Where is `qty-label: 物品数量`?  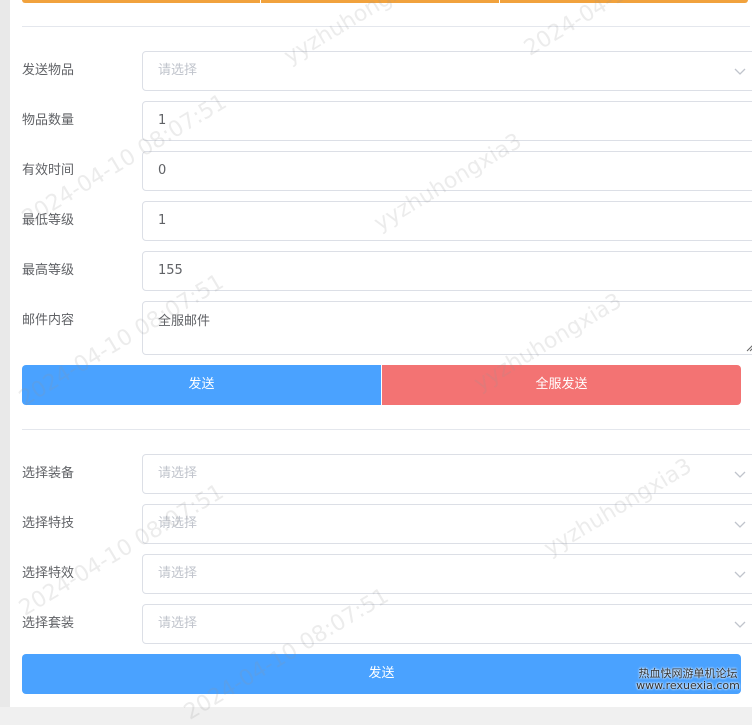 qty-label: 物品数量 is located at coordinates (48, 120).